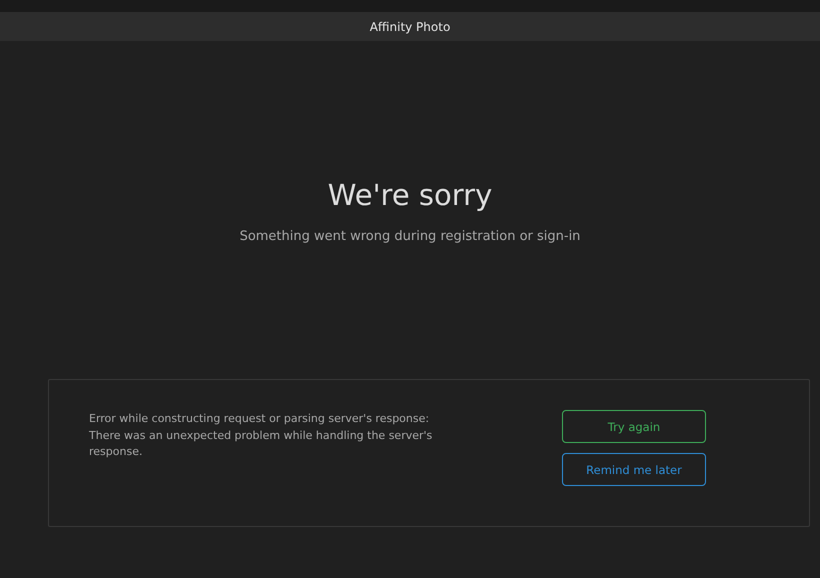 This screenshot has width=820, height=578. What do you see at coordinates (634, 426) in the screenshot?
I see `try-again-button: Try again` at bounding box center [634, 426].